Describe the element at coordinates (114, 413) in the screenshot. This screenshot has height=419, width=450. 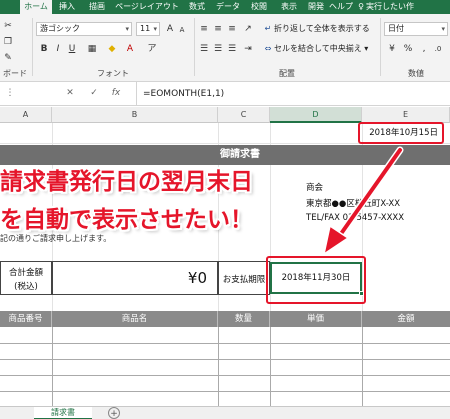
I see `add-sheet-icon: +` at that location.